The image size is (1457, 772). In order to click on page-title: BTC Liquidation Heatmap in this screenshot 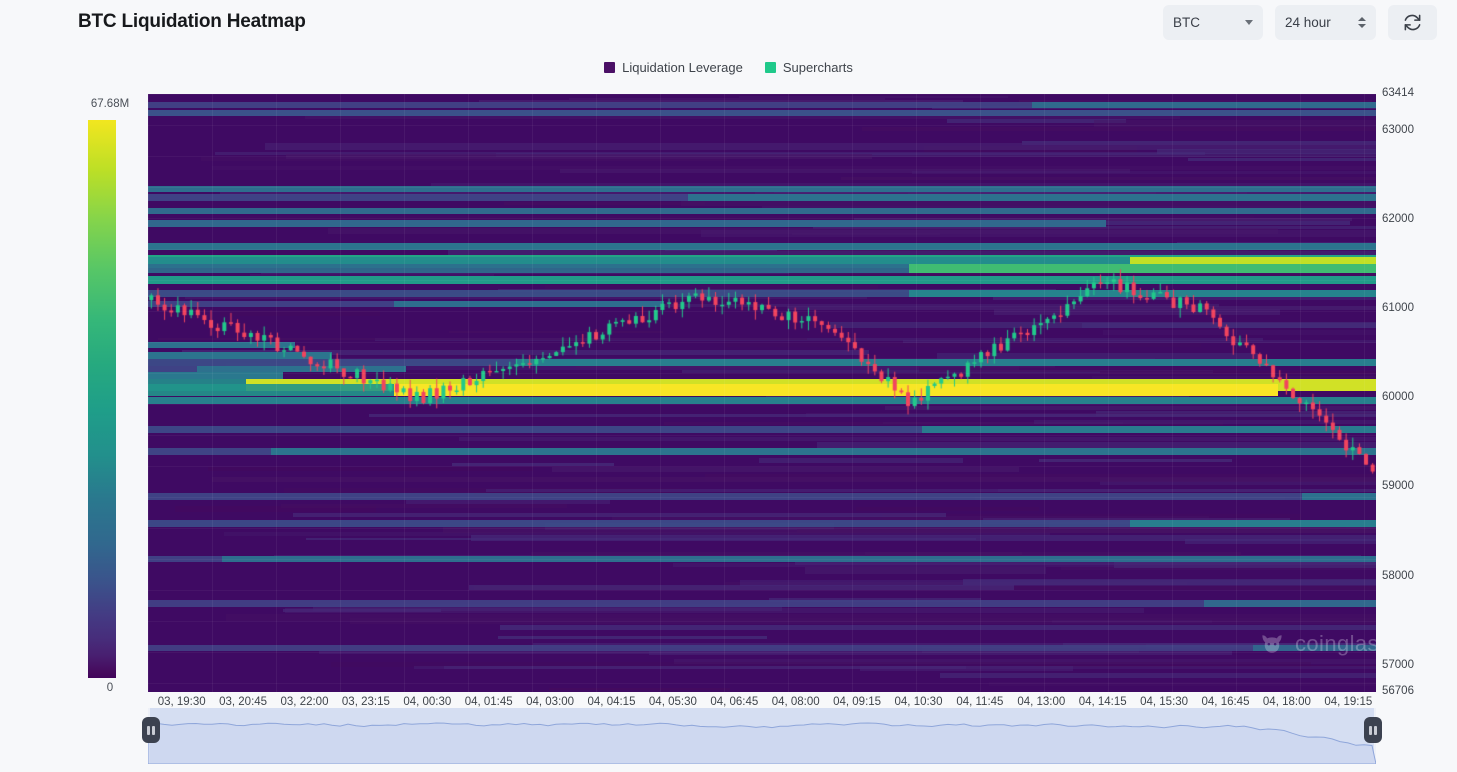, I will do `click(192, 21)`.